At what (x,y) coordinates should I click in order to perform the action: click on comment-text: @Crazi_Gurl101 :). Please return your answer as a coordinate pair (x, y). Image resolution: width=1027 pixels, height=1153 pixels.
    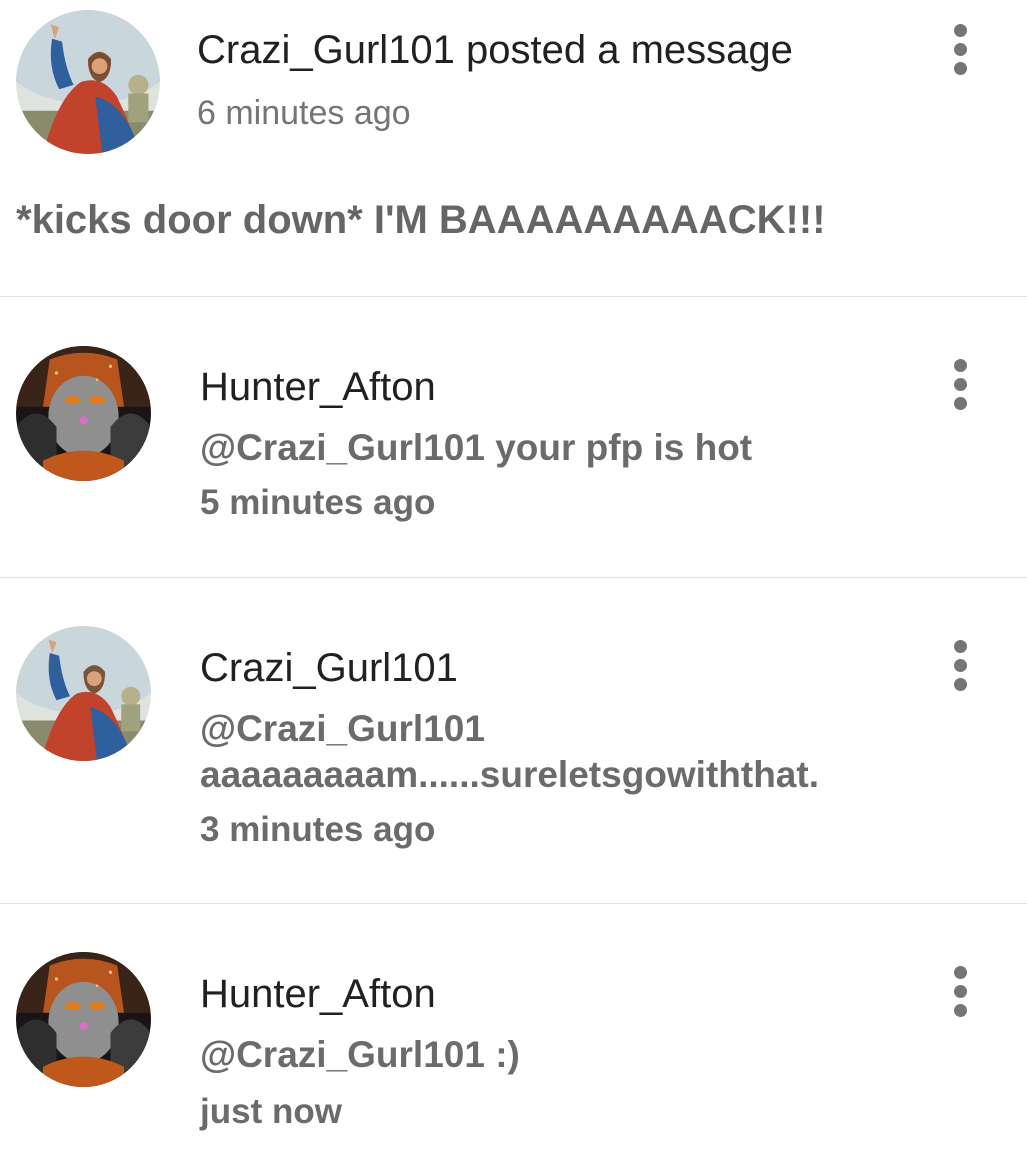
    Looking at the image, I should click on (360, 1054).